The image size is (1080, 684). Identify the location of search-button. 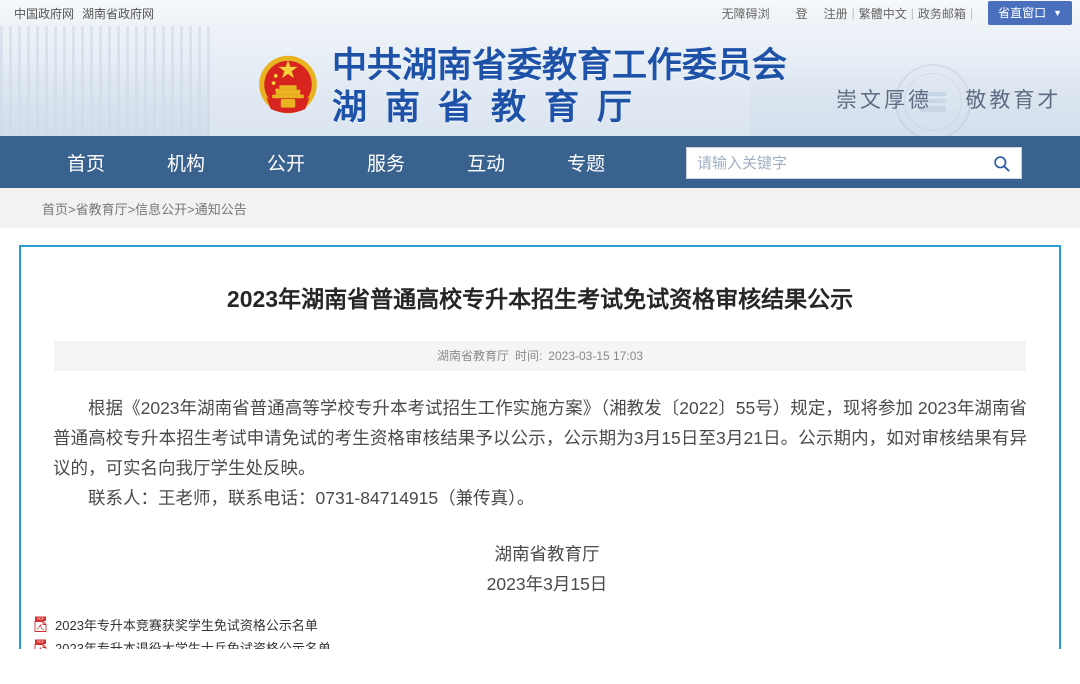
(1001, 163).